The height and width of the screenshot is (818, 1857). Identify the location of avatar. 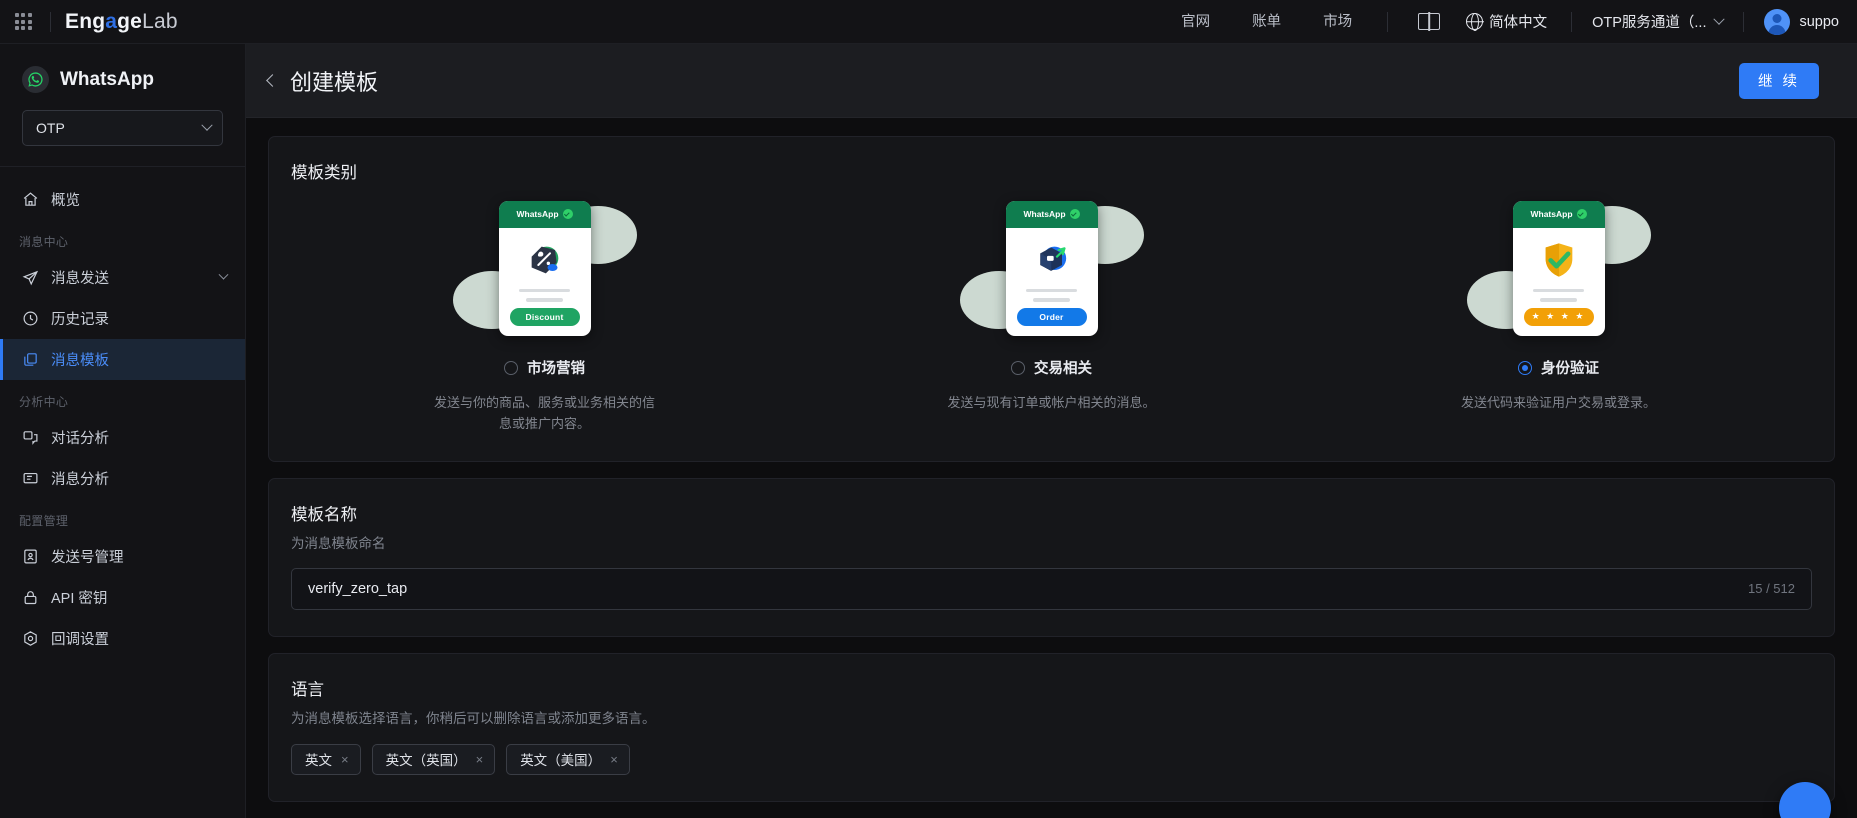
(1777, 21).